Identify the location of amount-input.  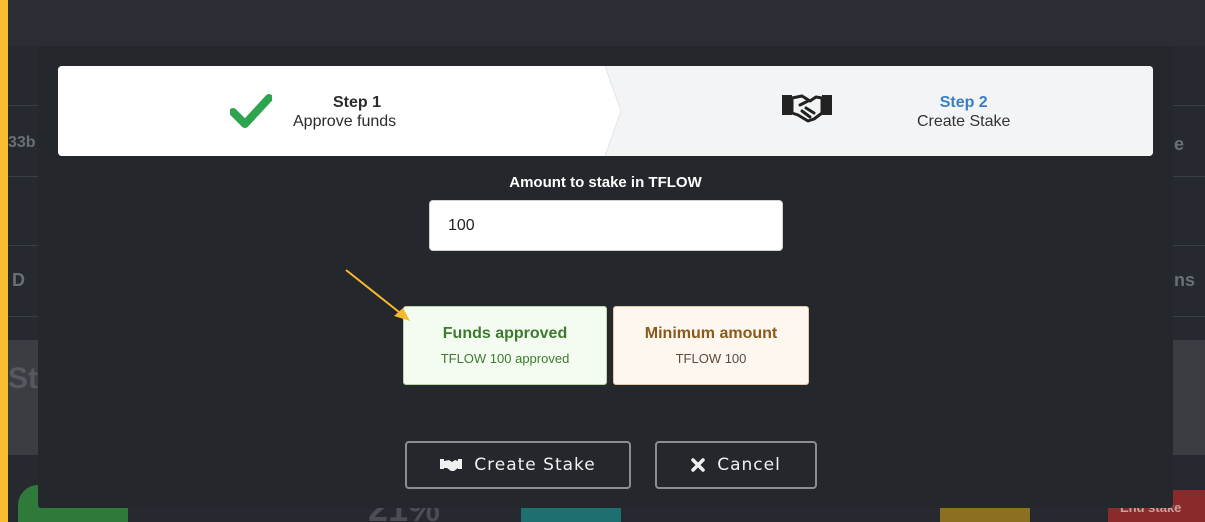
(606, 225).